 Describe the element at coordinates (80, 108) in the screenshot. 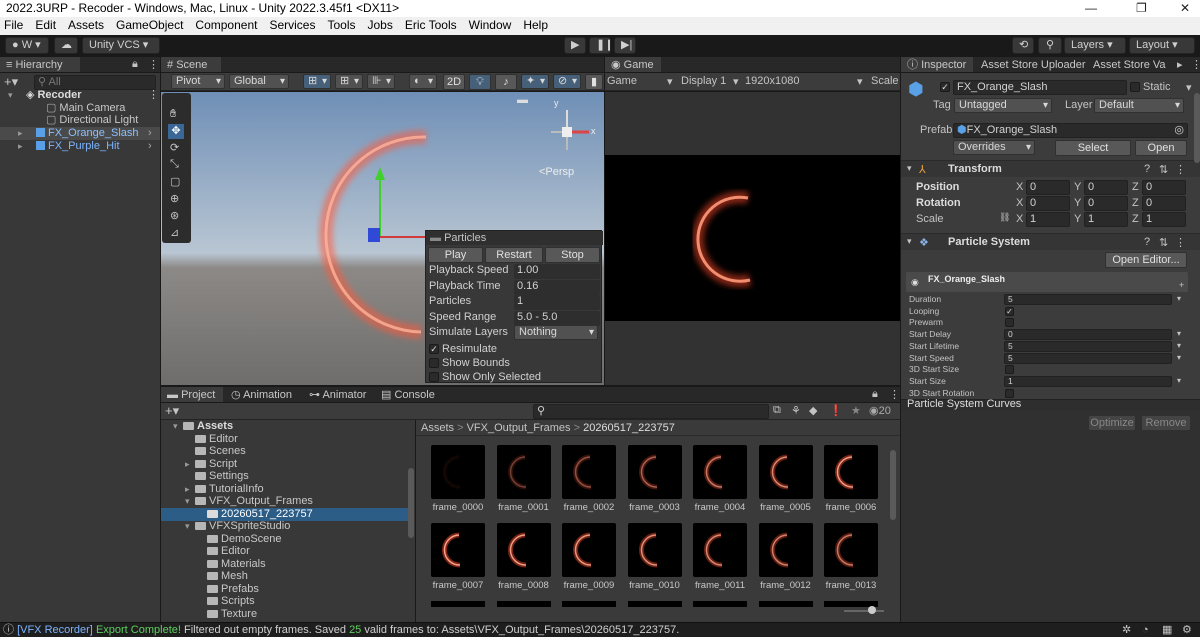

I see `hierarchy-item: ▢ Main Camera` at that location.